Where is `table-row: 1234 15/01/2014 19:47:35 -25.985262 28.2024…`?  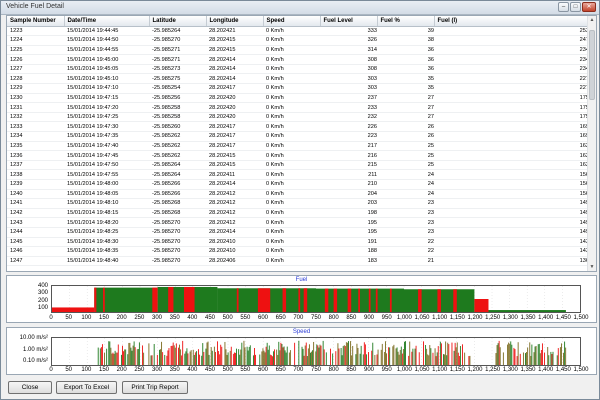
table-row: 1234 15/01/2014 19:47:35 -25.985262 28.2024… is located at coordinates (298, 136).